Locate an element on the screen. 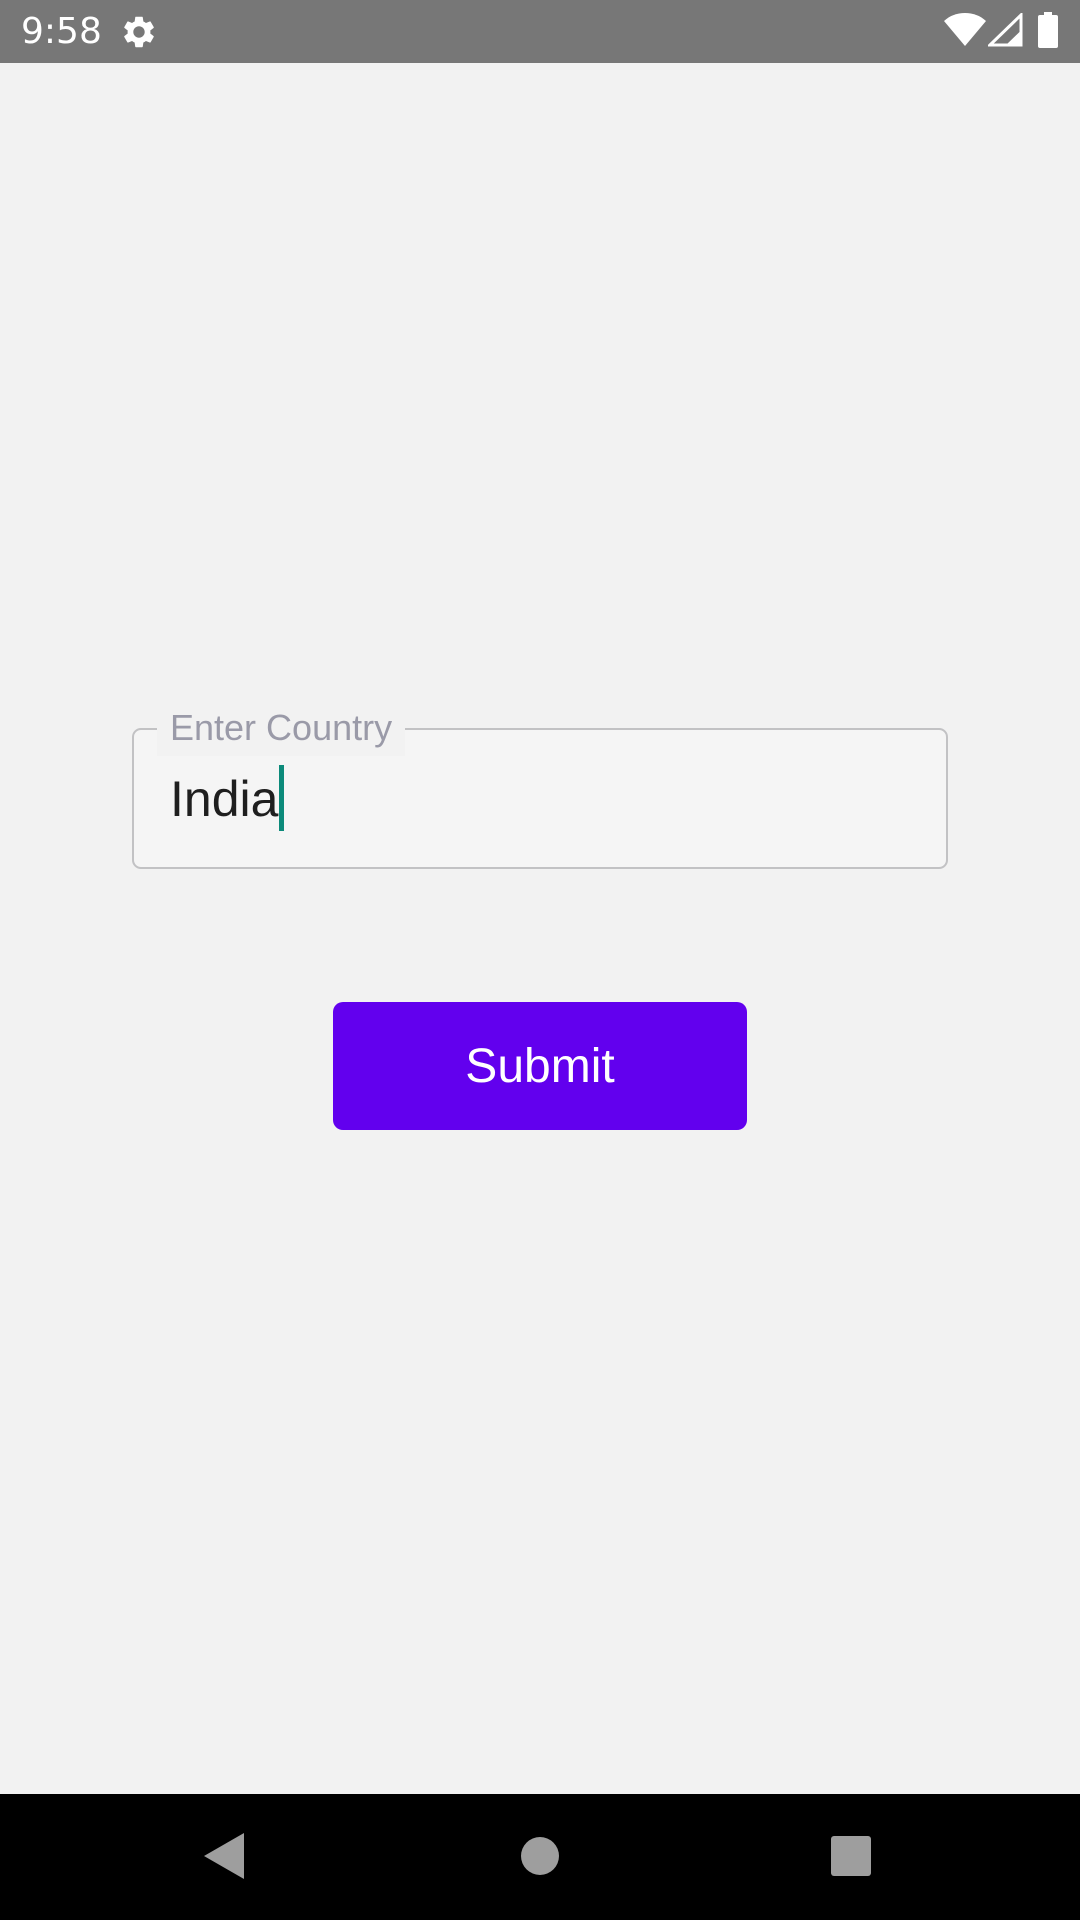 The height and width of the screenshot is (1920, 1080). battery-icon is located at coordinates (1048, 30).